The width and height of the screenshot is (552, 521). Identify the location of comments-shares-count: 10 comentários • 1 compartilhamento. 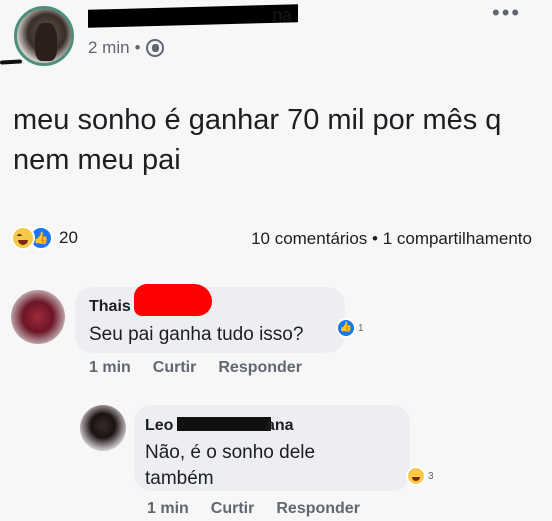
(391, 239).